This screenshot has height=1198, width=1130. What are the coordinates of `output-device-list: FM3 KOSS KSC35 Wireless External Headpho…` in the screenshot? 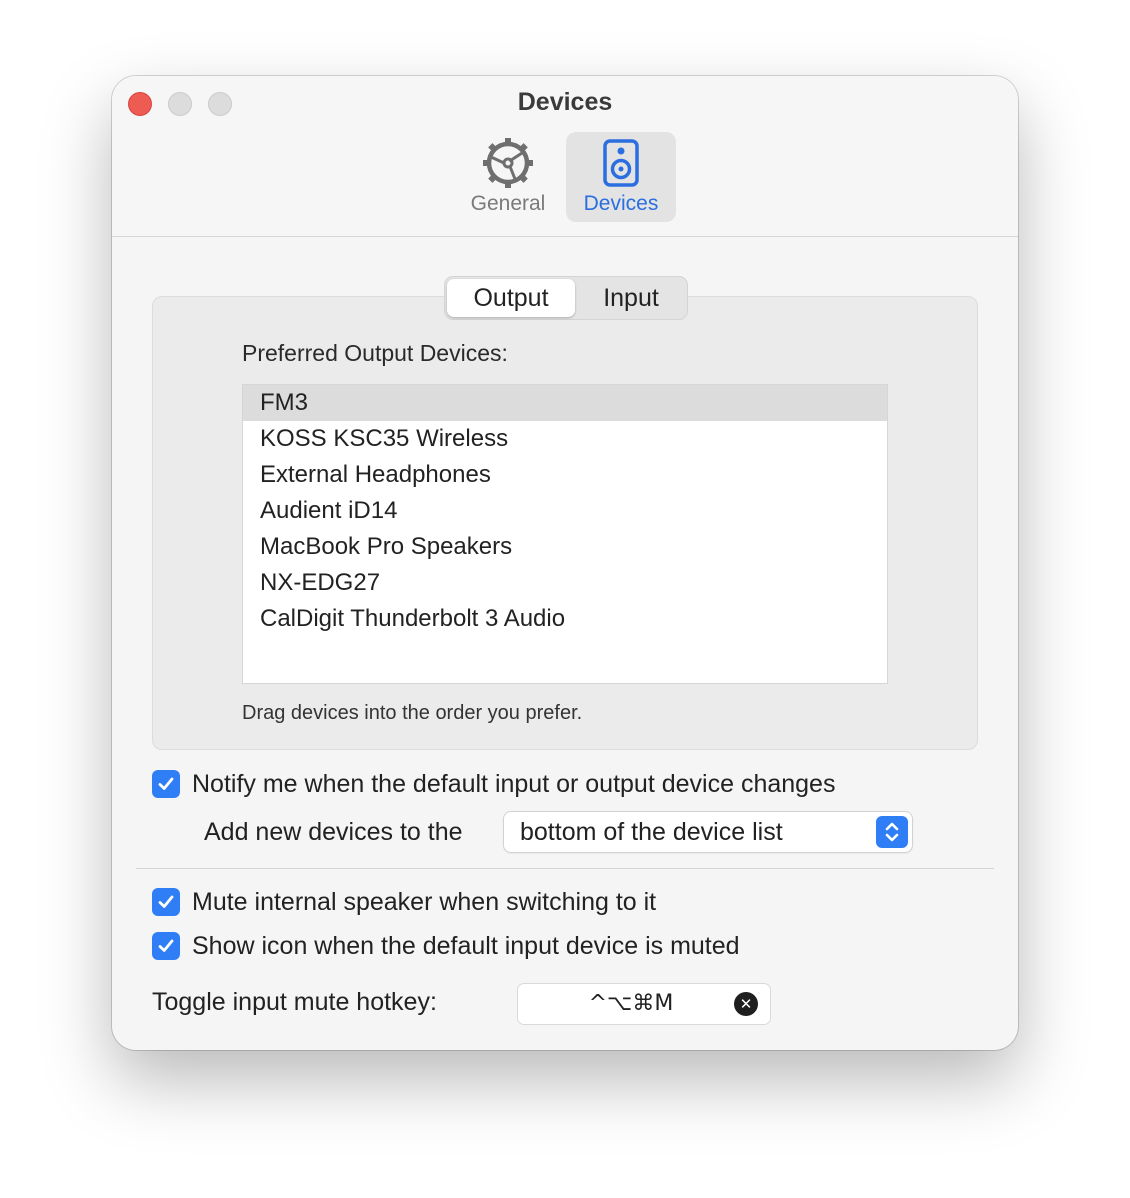 It's located at (565, 534).